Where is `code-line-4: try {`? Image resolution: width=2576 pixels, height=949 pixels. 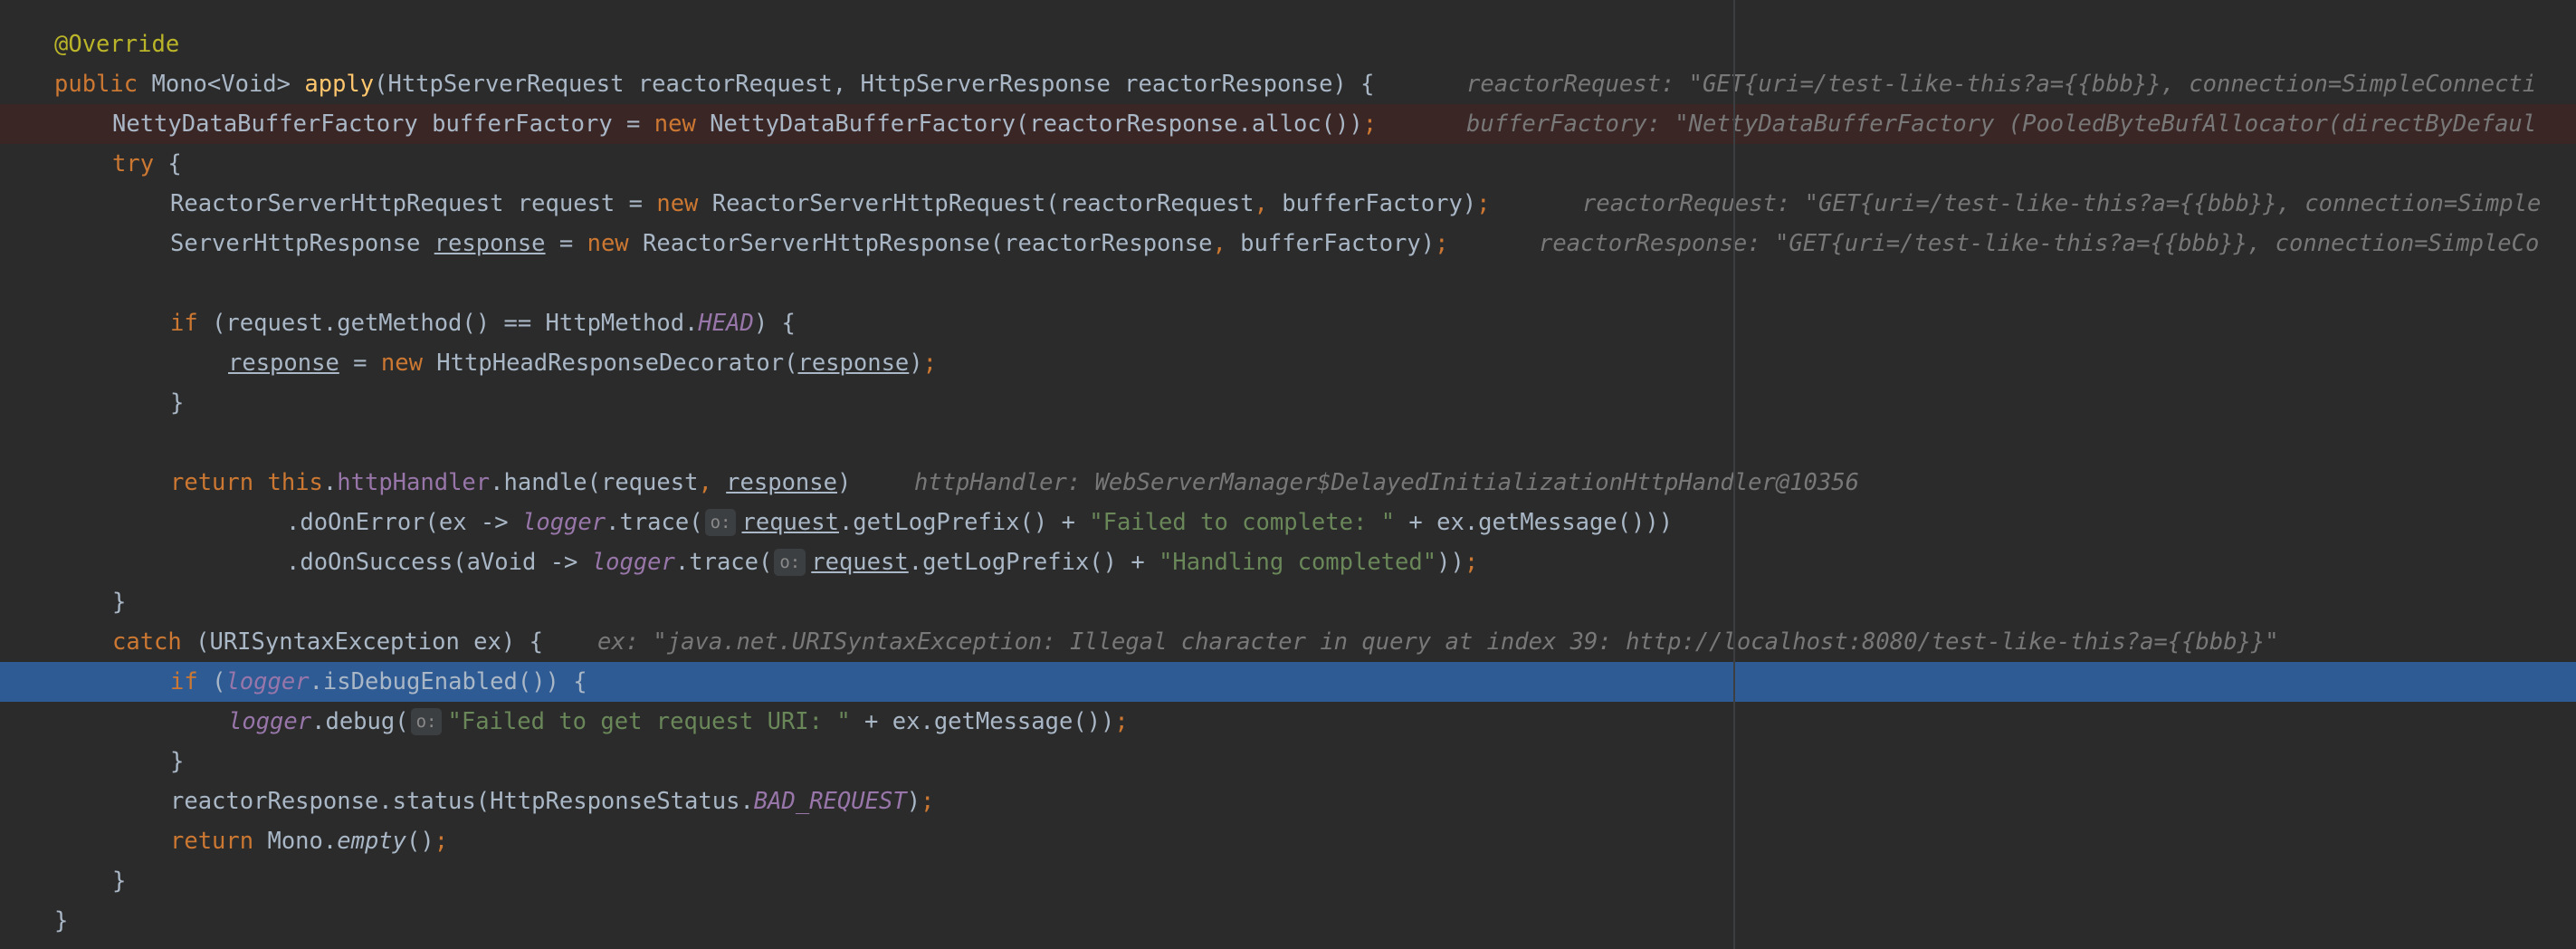
code-line-4: try { is located at coordinates (1288, 164).